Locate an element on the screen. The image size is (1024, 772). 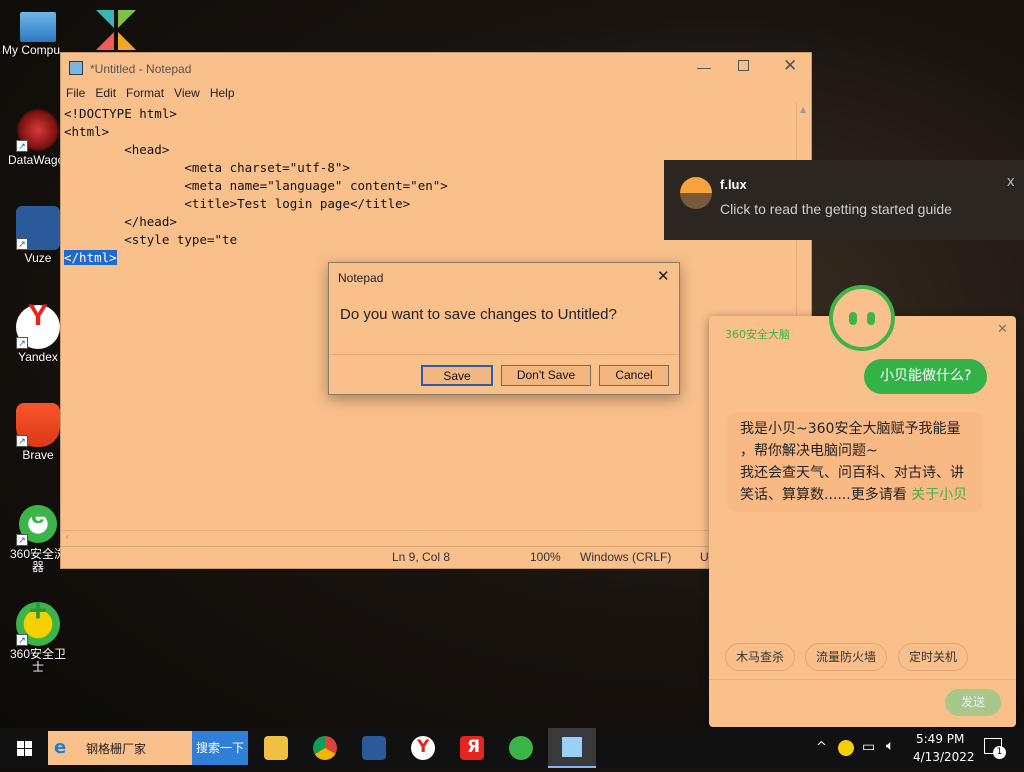
file-explorer-icon is located at coordinates (276, 748).